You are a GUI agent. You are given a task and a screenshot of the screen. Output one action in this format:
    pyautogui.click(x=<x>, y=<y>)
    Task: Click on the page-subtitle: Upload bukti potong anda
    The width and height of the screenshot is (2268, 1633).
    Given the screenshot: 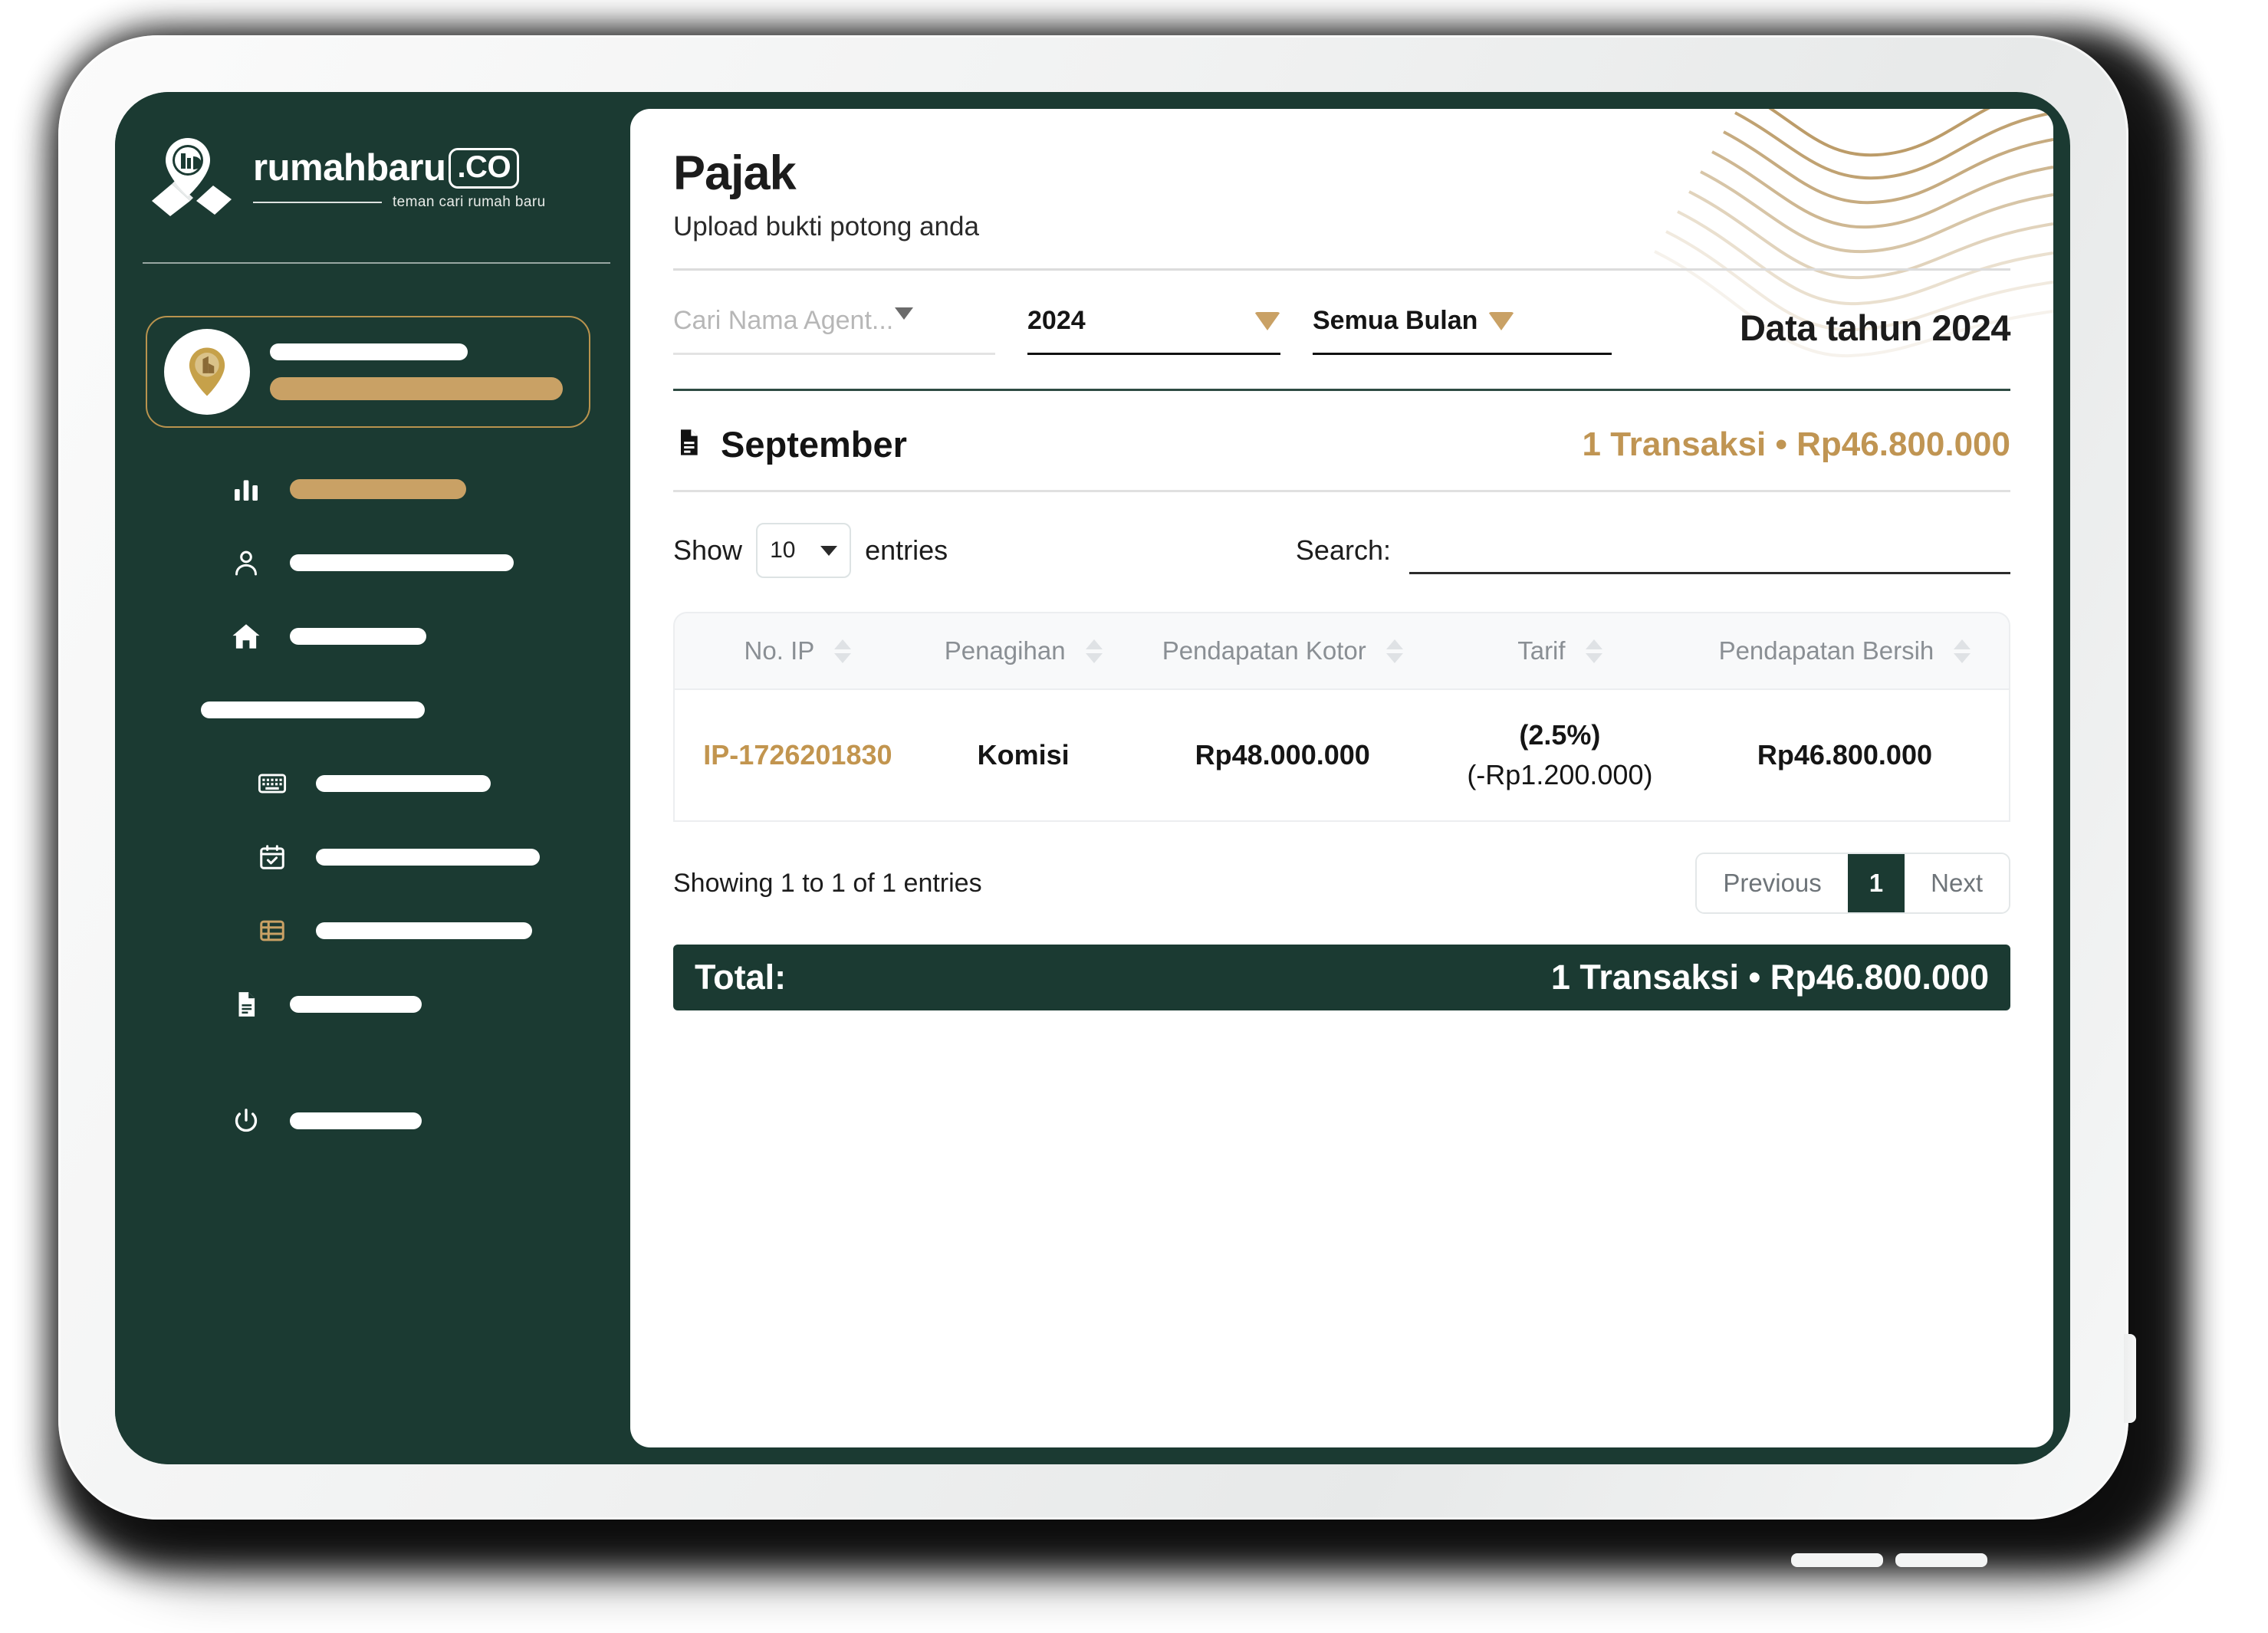 What is the action you would take?
    pyautogui.click(x=826, y=227)
    